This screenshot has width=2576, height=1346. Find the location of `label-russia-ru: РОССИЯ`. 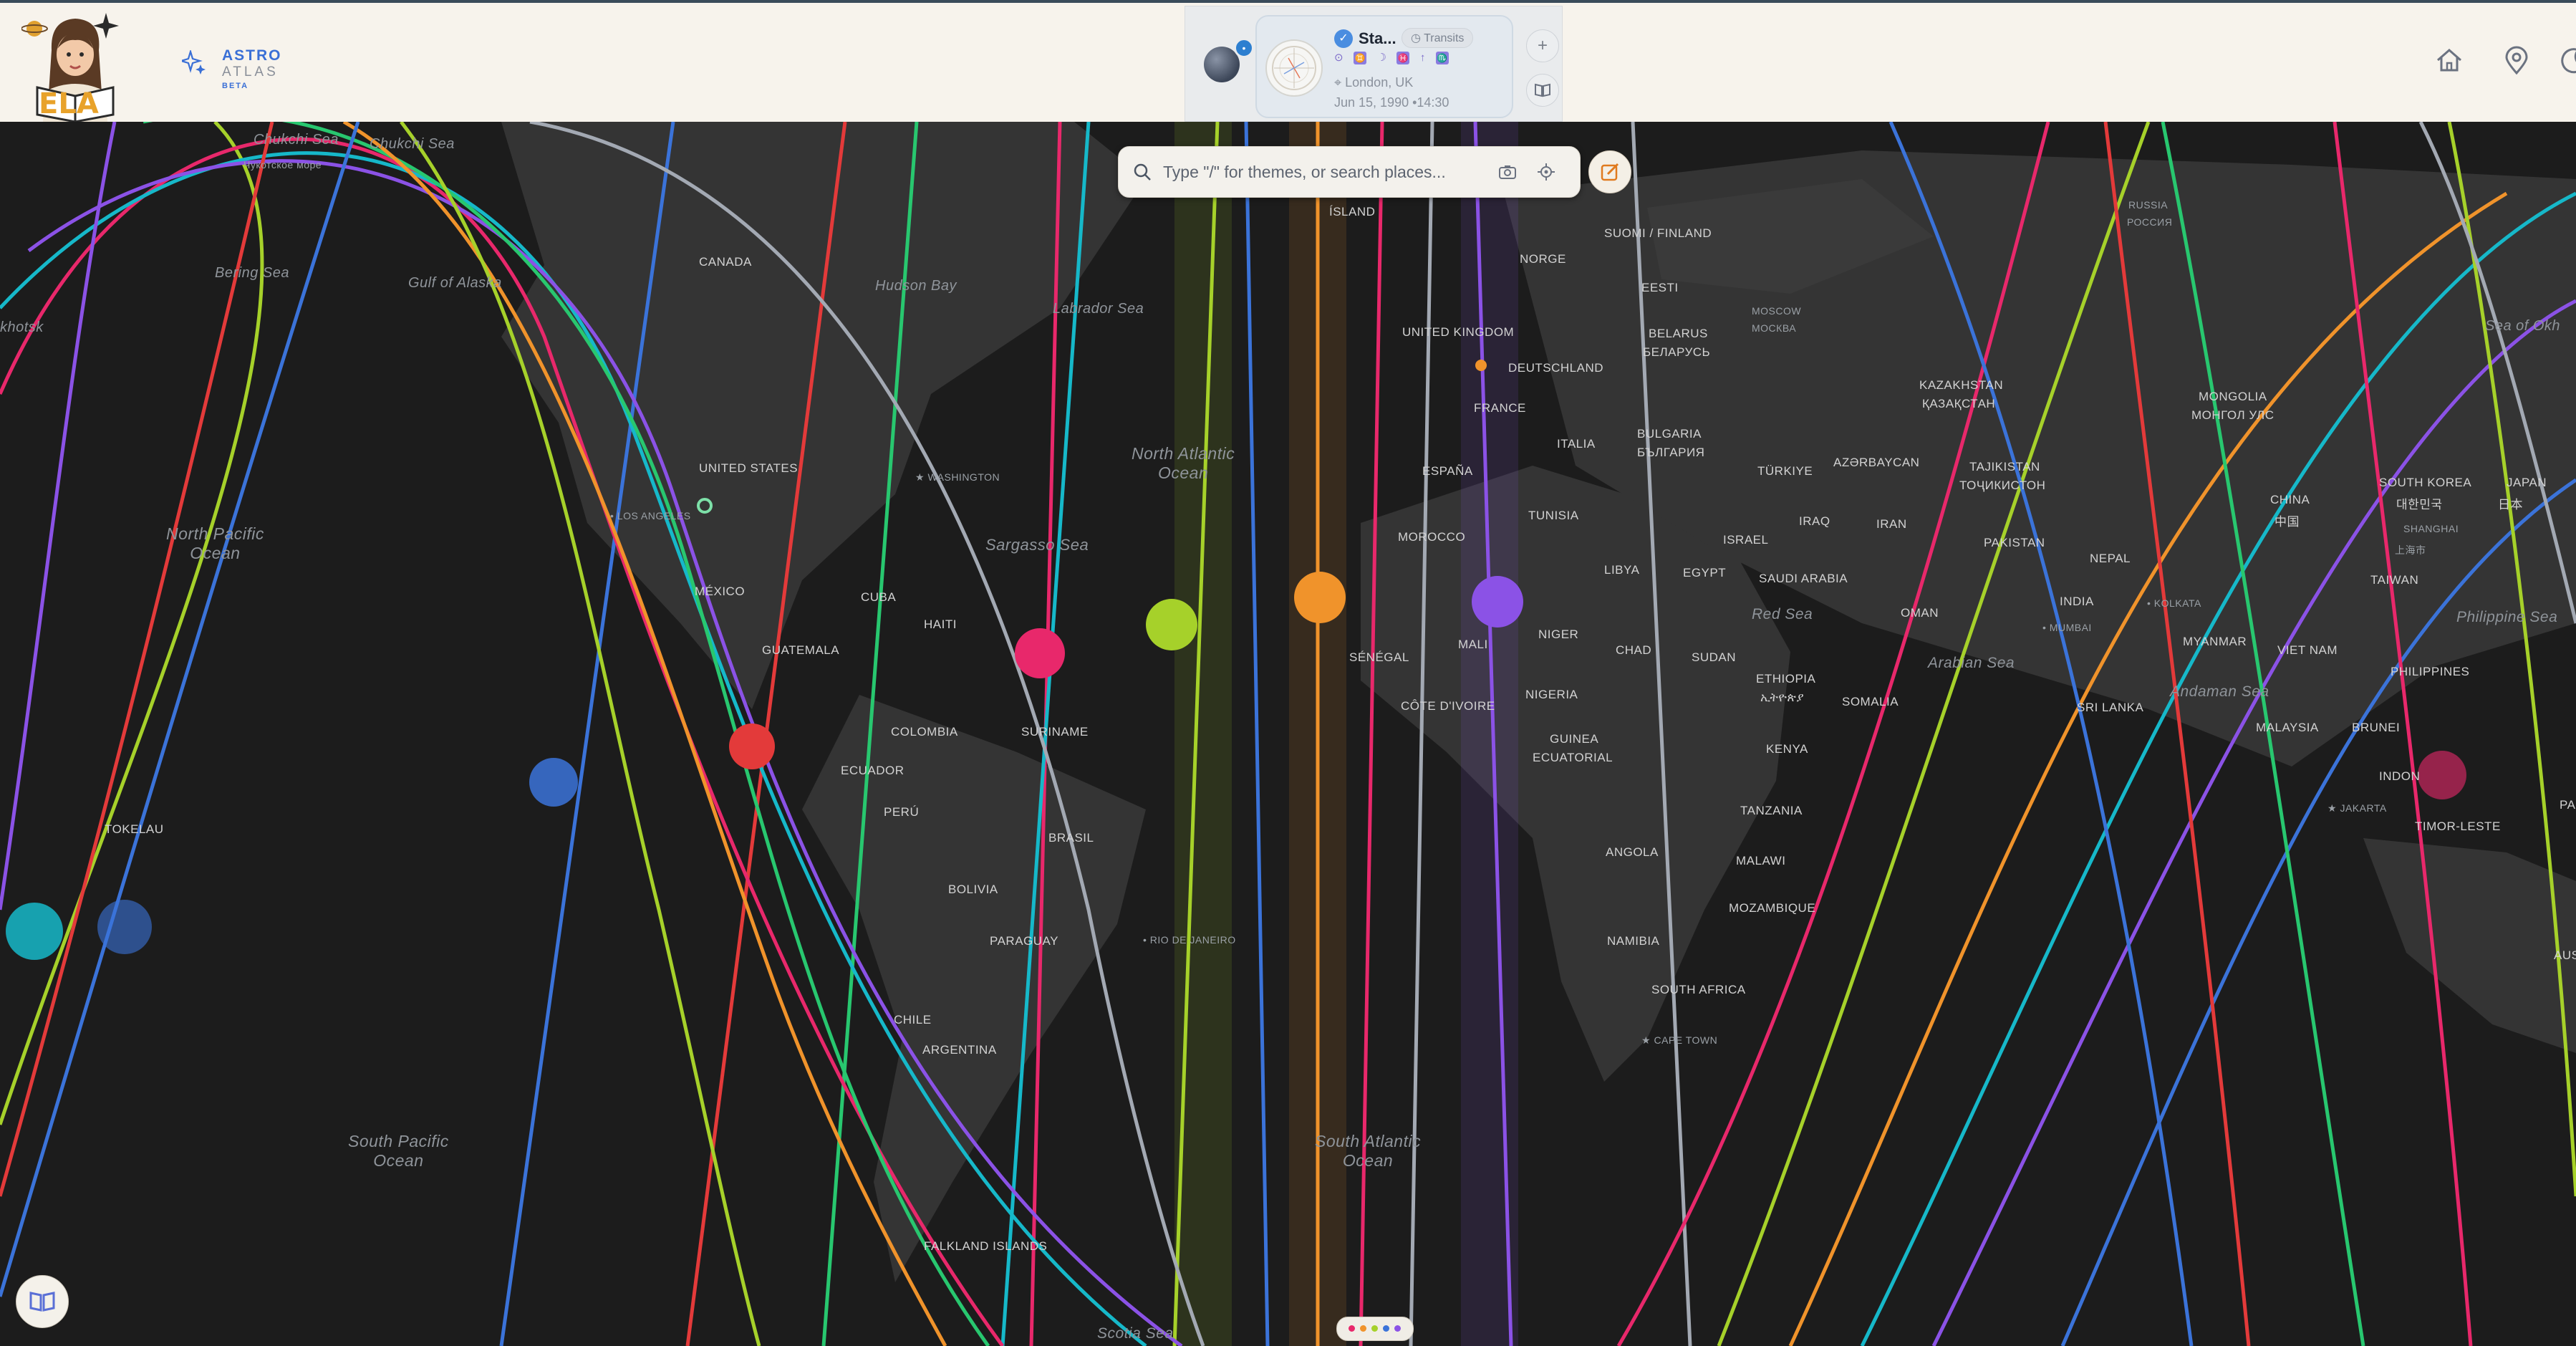

label-russia-ru: РОССИЯ is located at coordinates (2150, 222).